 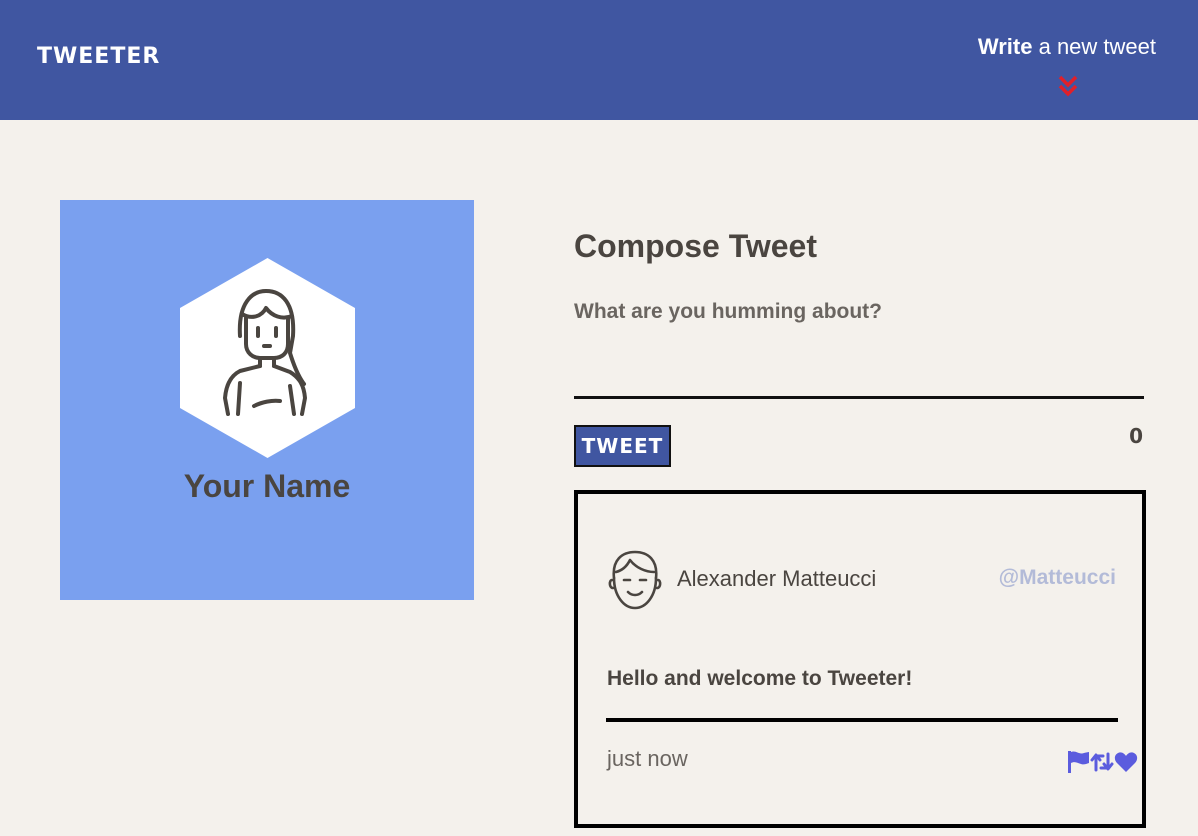 I want to click on flag-icon, so click(x=1078, y=762).